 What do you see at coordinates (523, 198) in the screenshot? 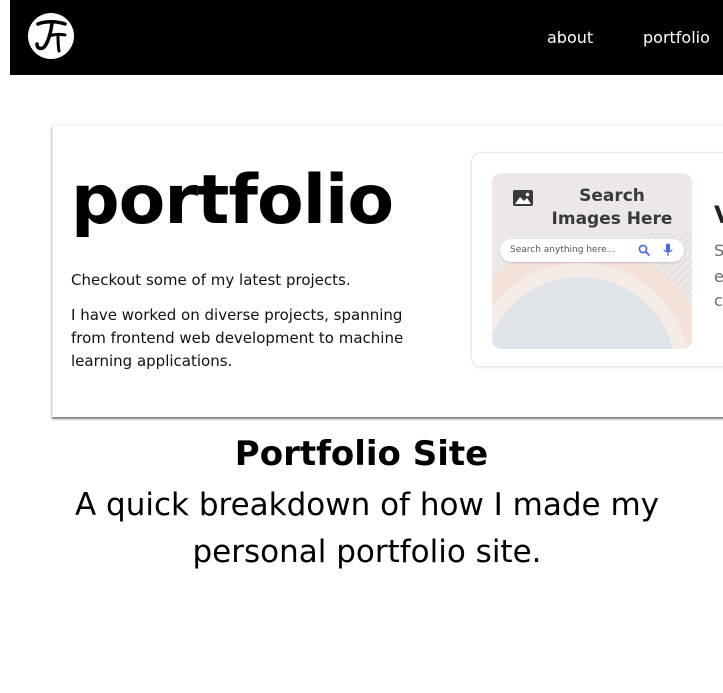
I see `image-icon` at bounding box center [523, 198].